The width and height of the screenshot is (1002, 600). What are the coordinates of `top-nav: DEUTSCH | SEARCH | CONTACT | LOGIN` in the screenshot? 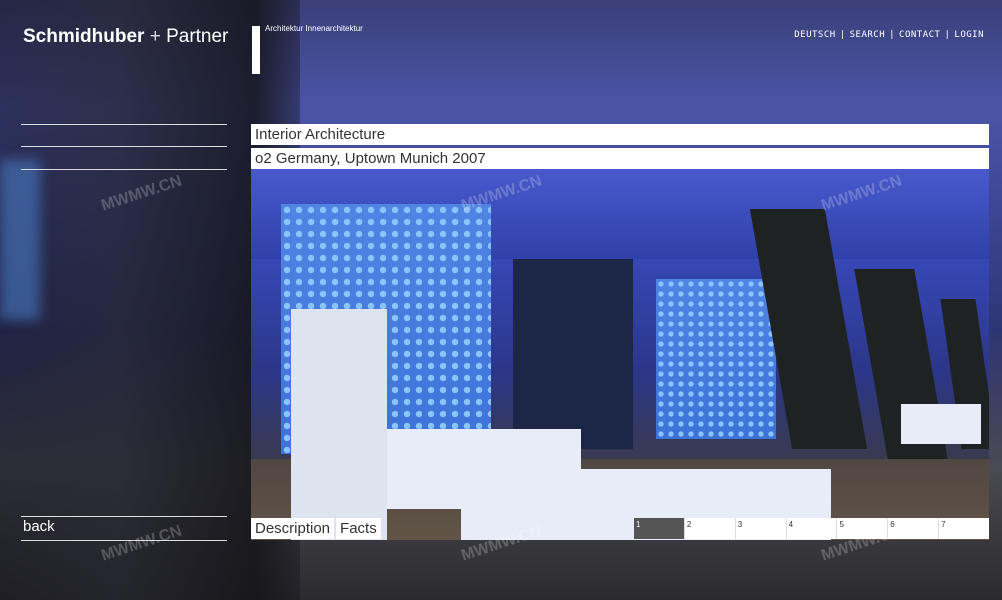 It's located at (889, 35).